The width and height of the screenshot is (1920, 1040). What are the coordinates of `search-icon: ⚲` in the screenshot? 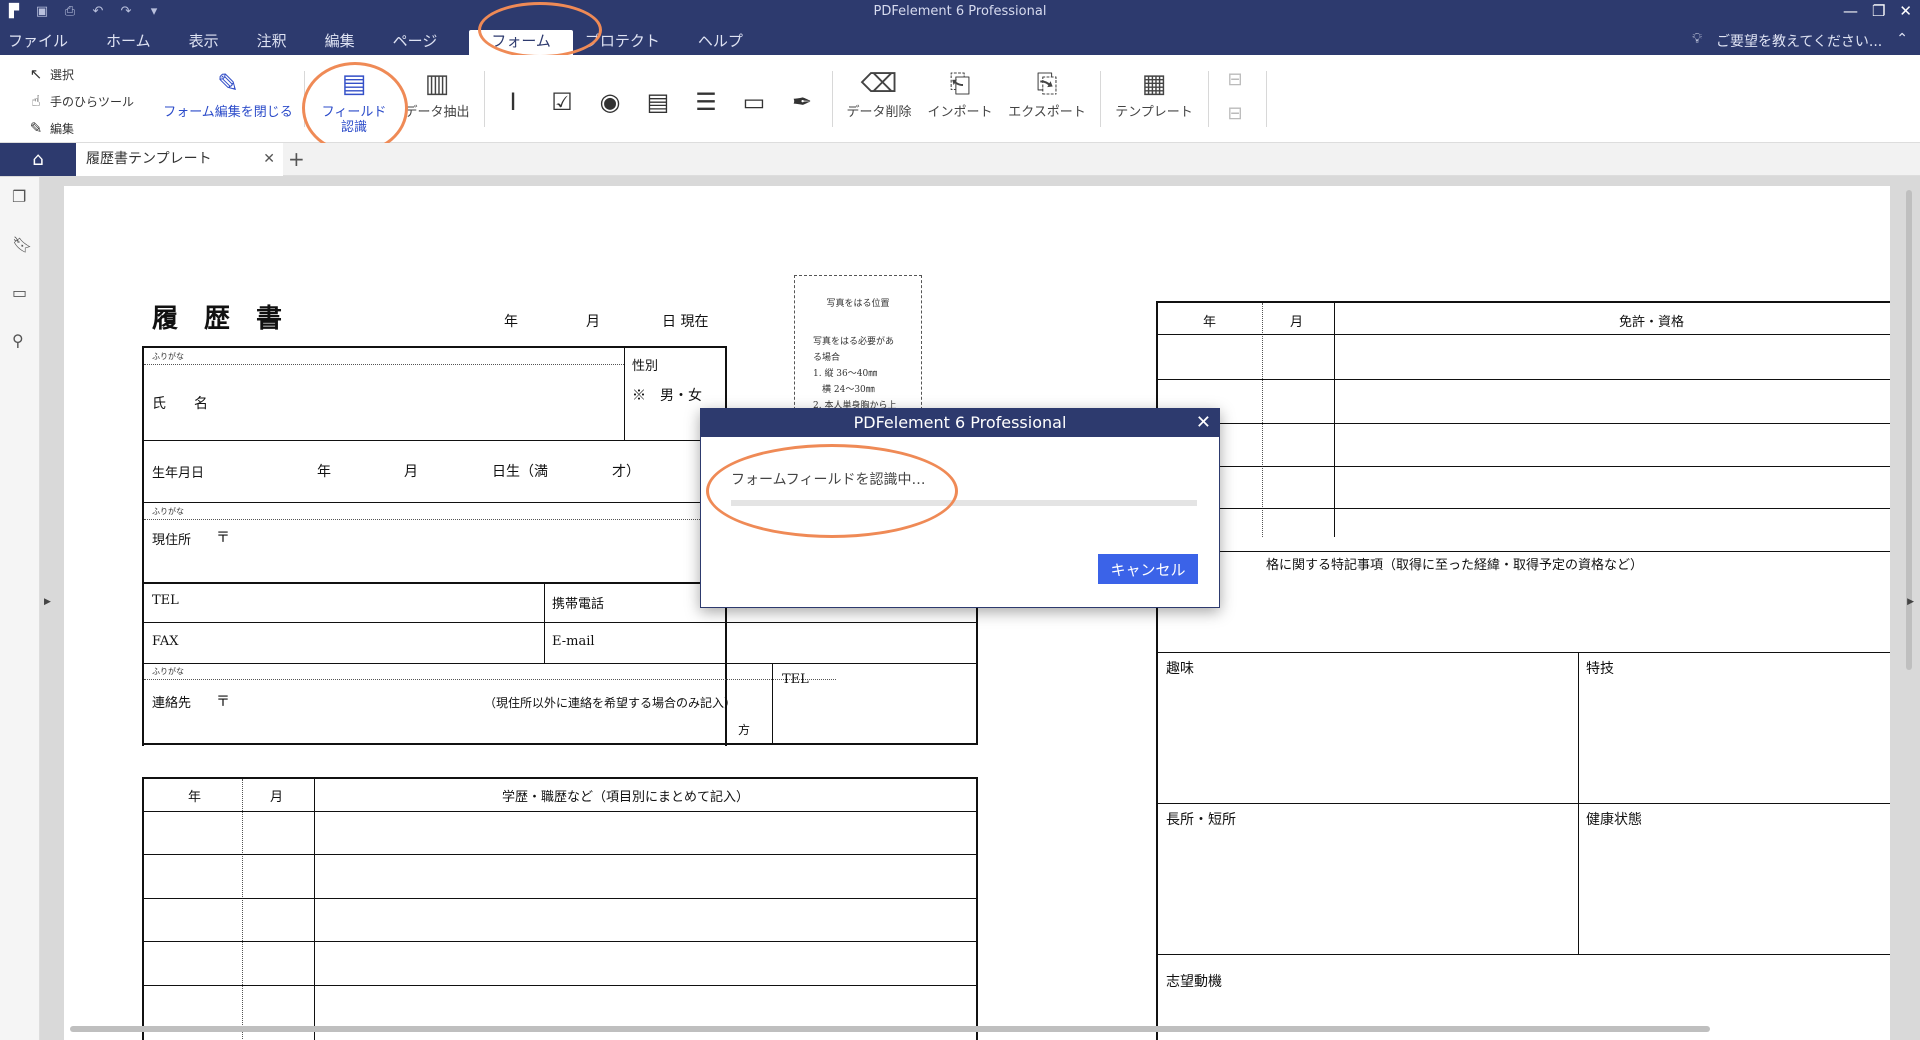 It's located at (18, 340).